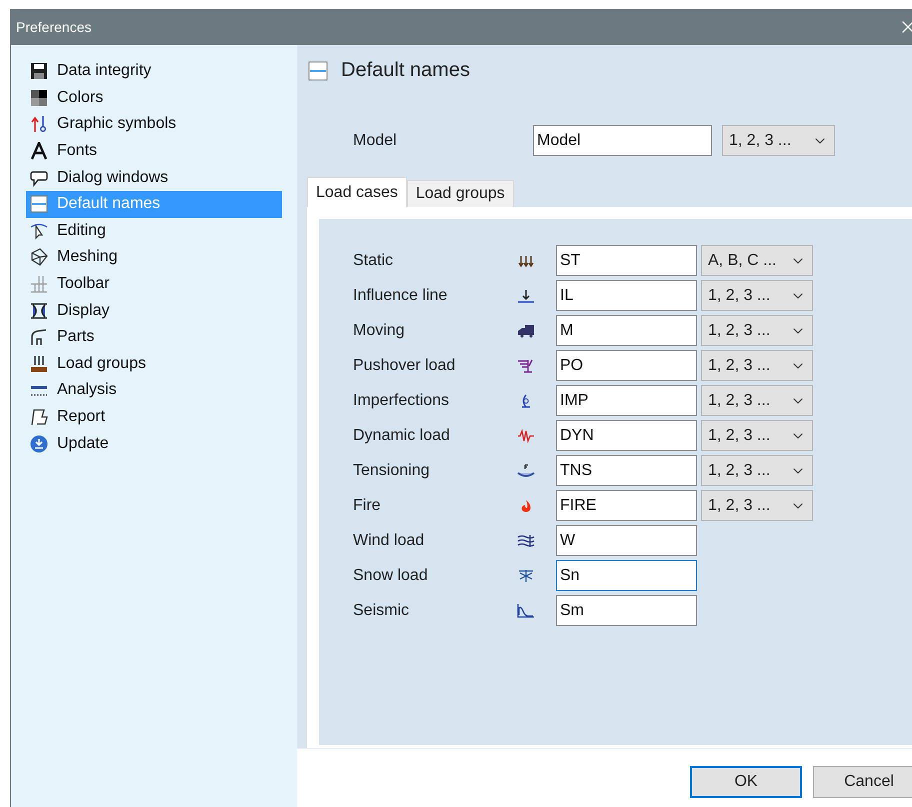 The height and width of the screenshot is (807, 912). What do you see at coordinates (622, 140) in the screenshot?
I see `input-field: Model` at bounding box center [622, 140].